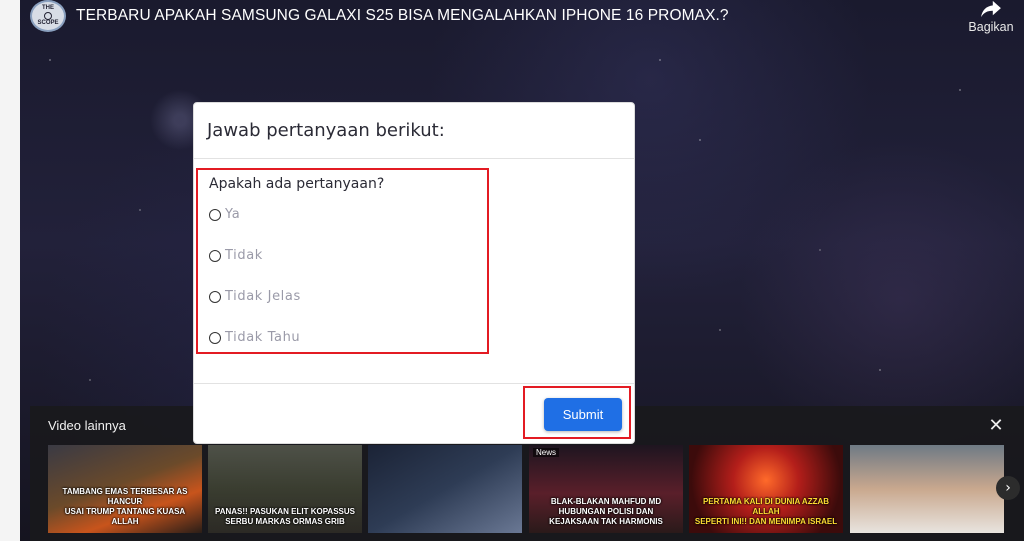  Describe the element at coordinates (263, 337) in the screenshot. I see `option-label: Tidak Tahu` at that location.